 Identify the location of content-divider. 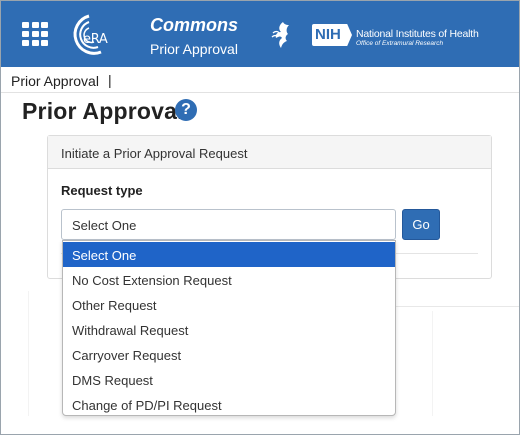
(457, 306).